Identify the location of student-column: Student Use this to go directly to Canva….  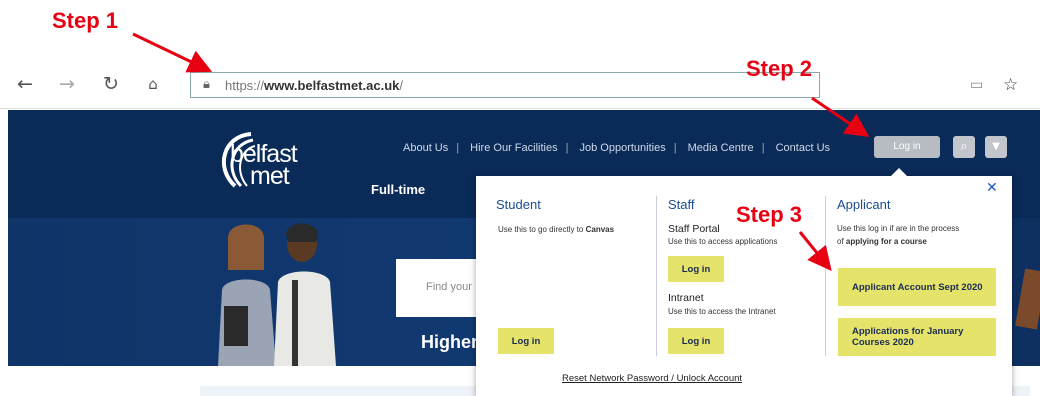
(571, 265).